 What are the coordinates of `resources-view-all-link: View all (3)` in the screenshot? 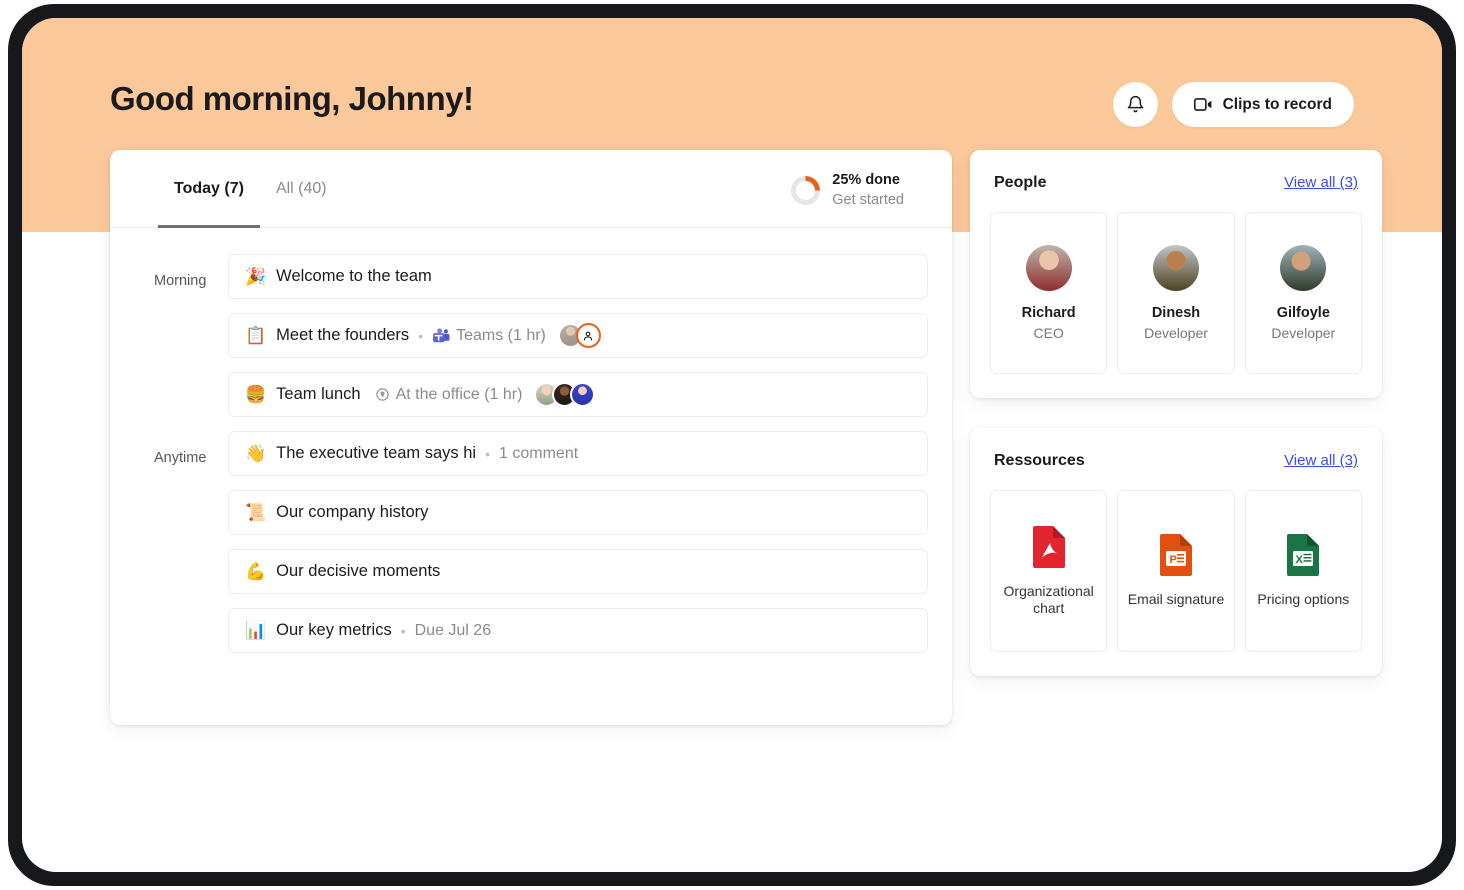 It's located at (1321, 460).